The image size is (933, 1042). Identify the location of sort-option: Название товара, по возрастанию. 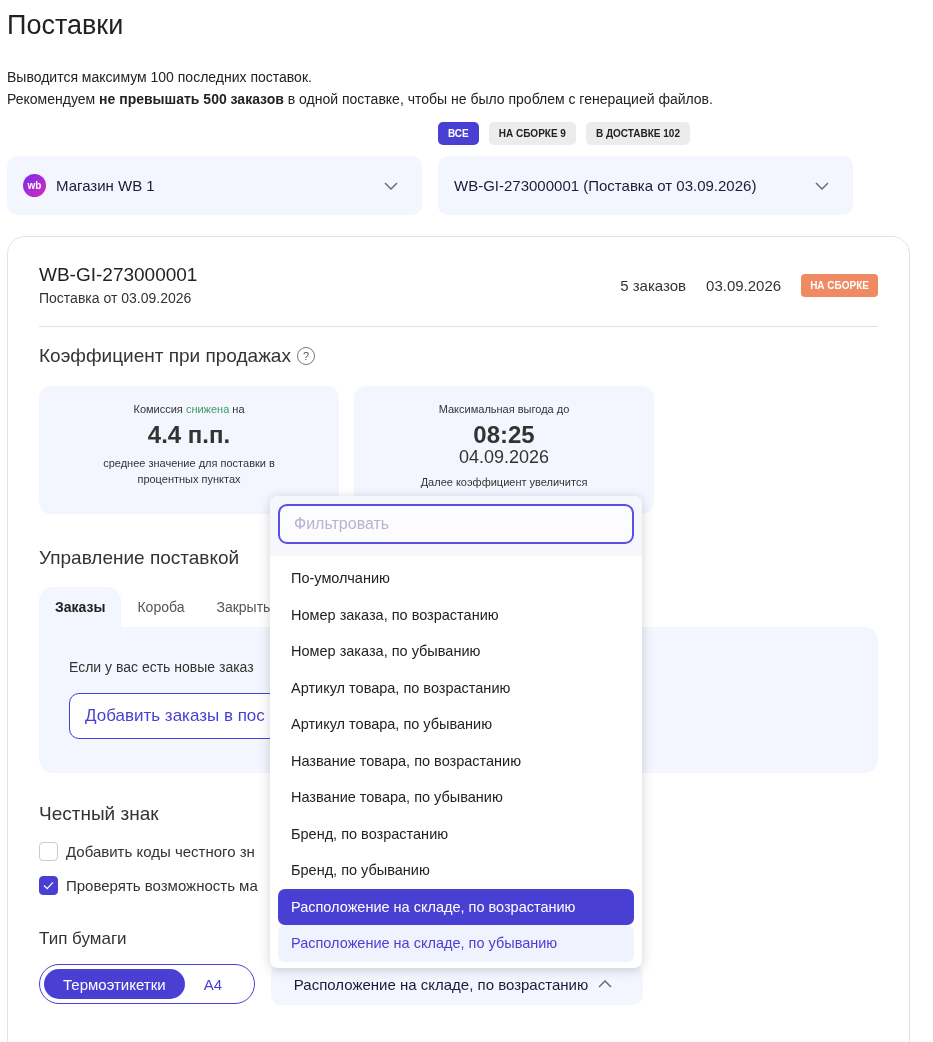
(456, 760).